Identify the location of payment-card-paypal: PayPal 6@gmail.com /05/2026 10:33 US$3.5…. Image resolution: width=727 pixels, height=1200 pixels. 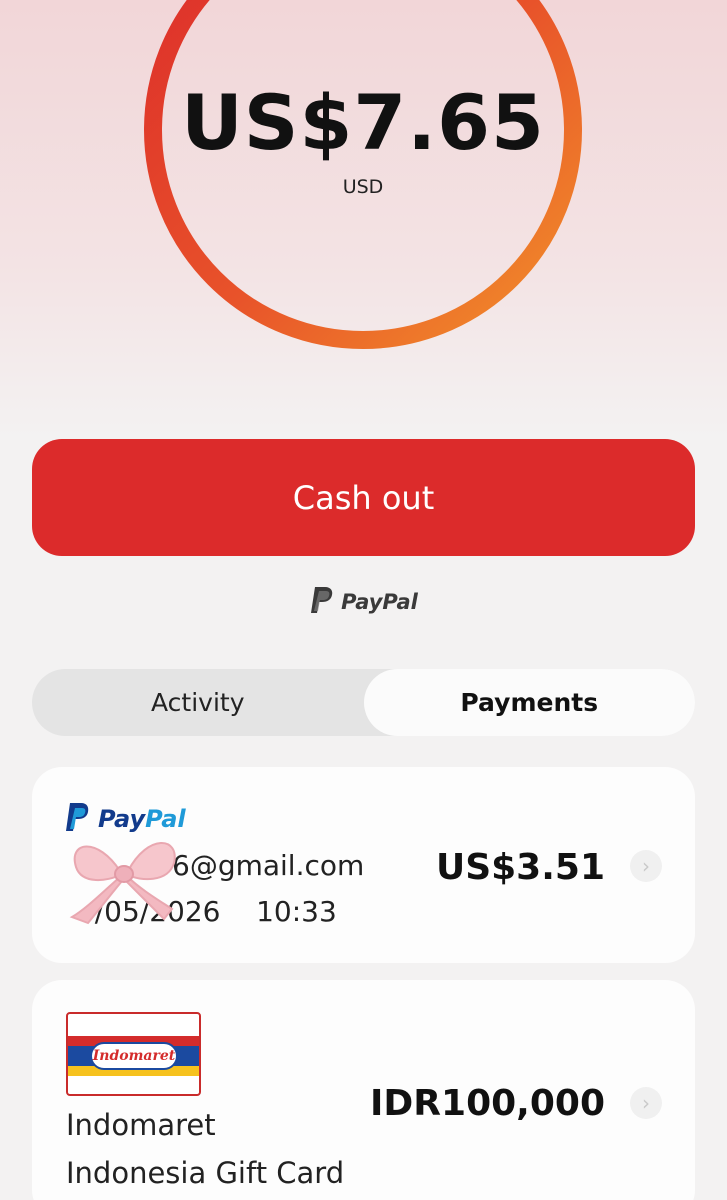
(363, 865).